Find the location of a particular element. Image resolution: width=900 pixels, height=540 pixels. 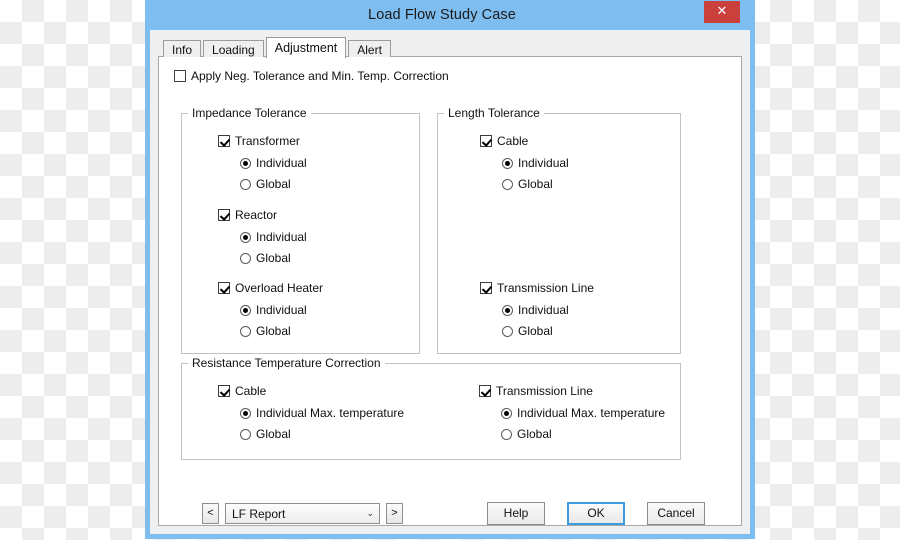

radio-length-transmission-line-individual-label: Individual is located at coordinates (543, 310).